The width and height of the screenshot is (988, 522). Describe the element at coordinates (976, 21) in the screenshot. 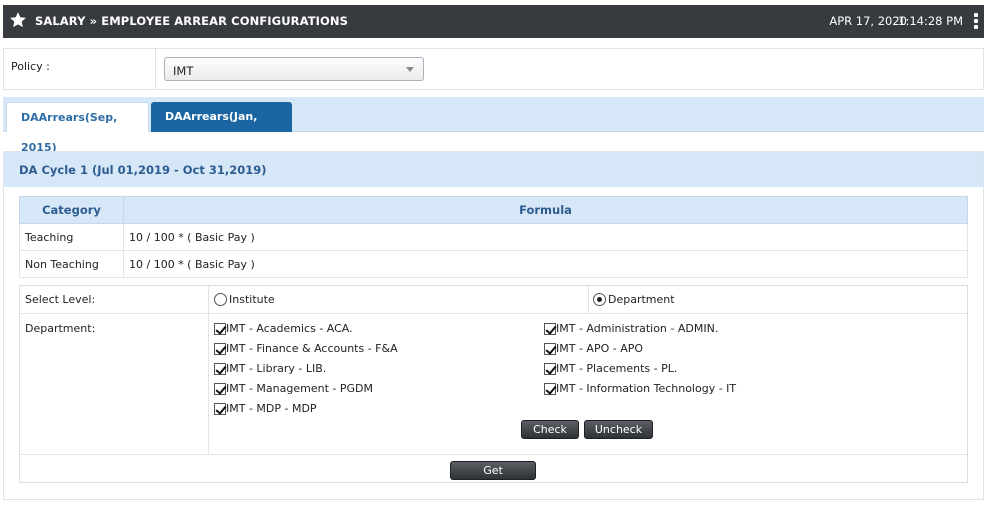

I see `kebab-menu-icon` at that location.